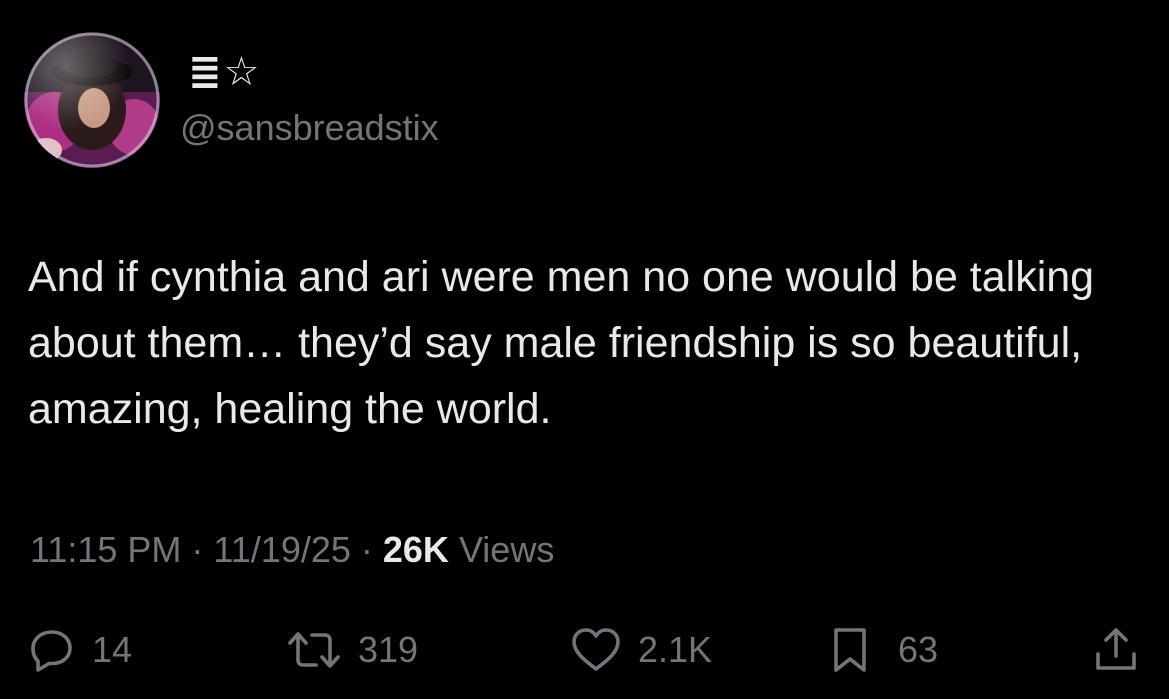  Describe the element at coordinates (314, 650) in the screenshot. I see `repost-icon` at that location.